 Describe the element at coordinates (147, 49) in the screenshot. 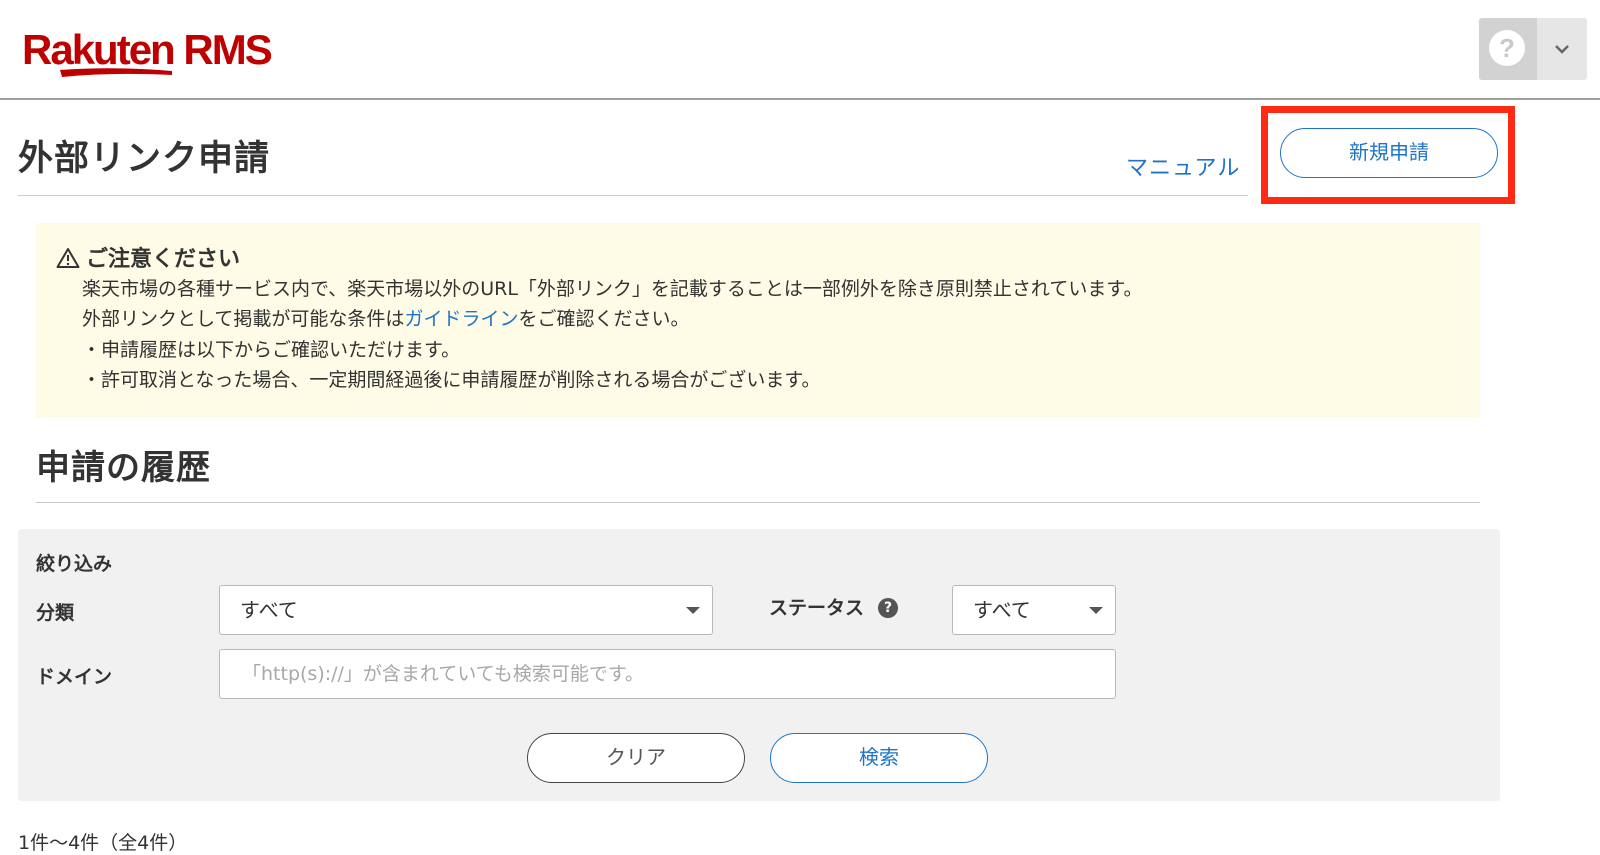

I see `svg-text: Rakuten RMS` at that location.